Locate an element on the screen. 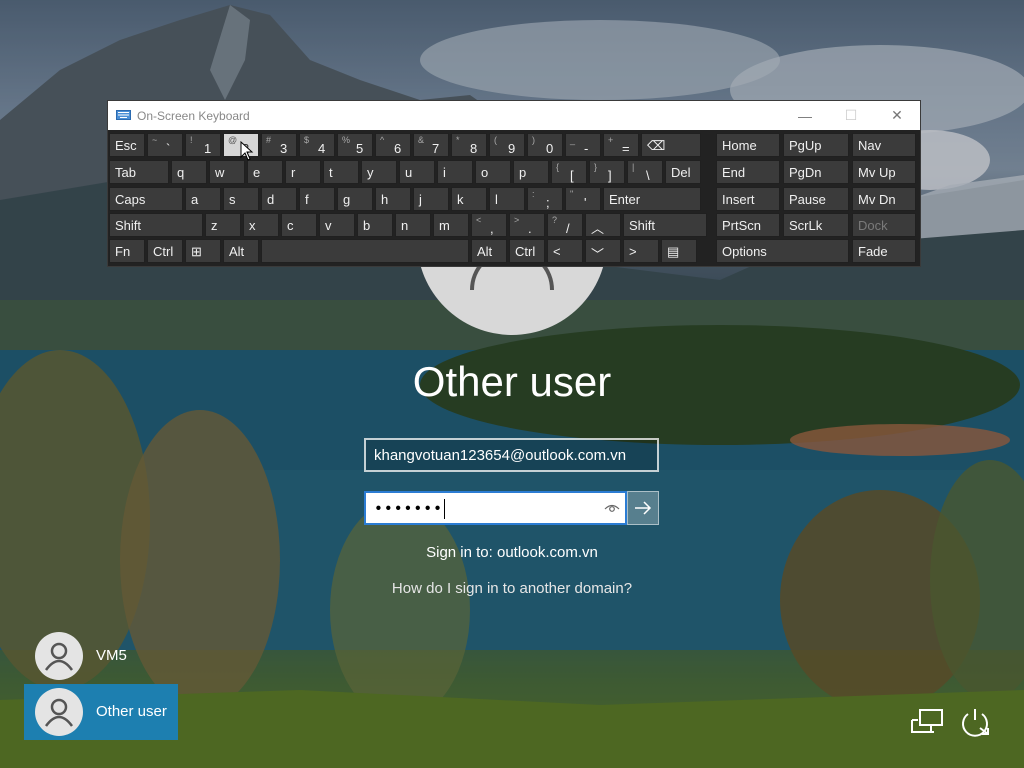 Image resolution: width=1024 pixels, height=768 pixels. key-j: j is located at coordinates (431, 199).